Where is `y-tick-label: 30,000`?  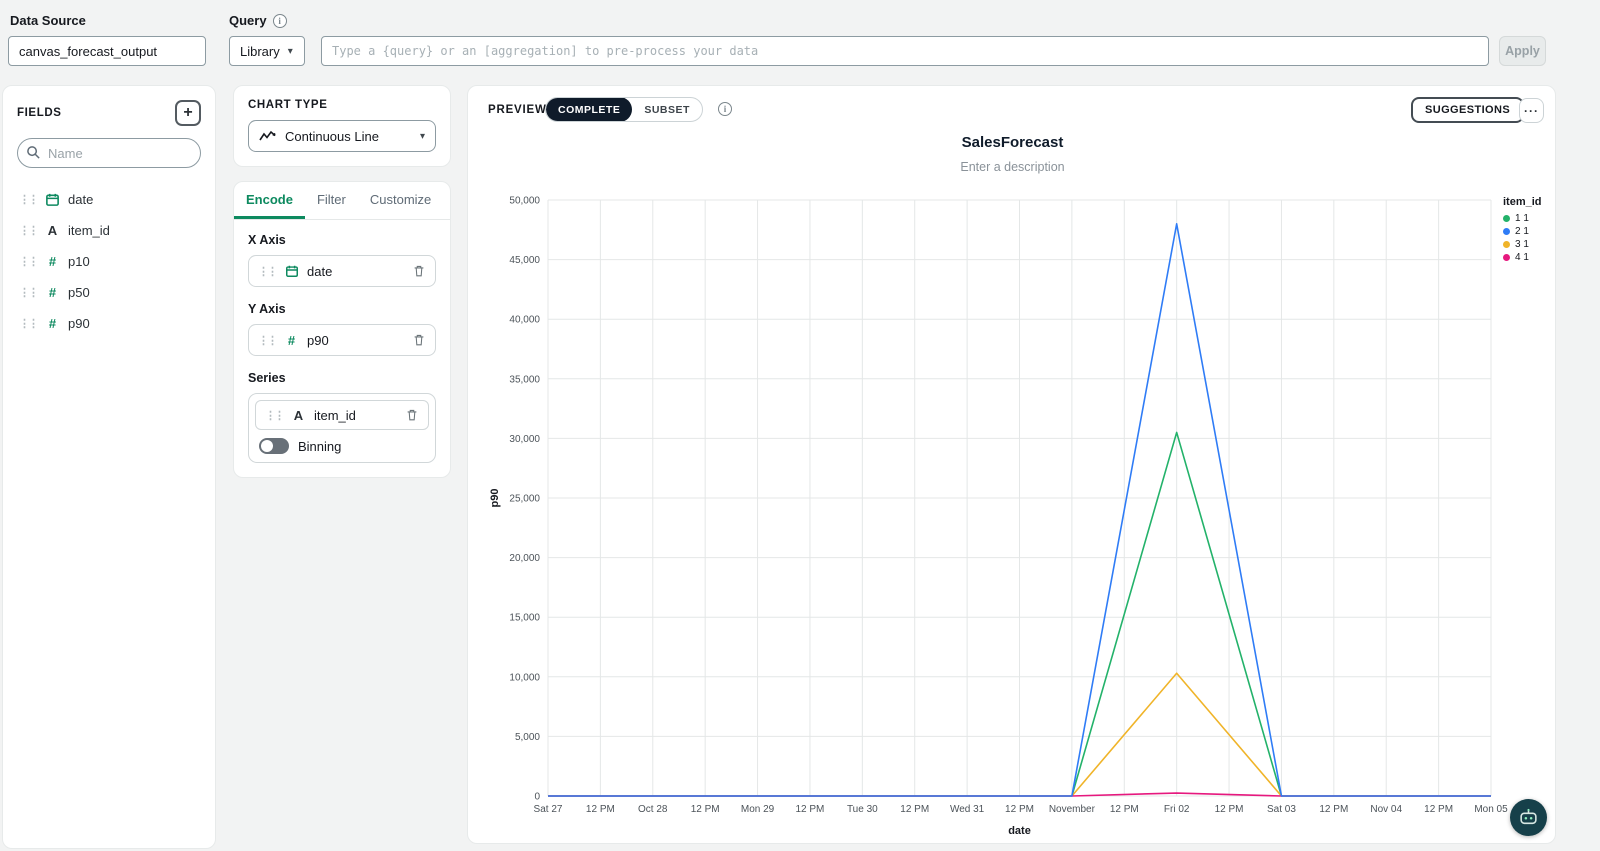
y-tick-label: 30,000 is located at coordinates (524, 439).